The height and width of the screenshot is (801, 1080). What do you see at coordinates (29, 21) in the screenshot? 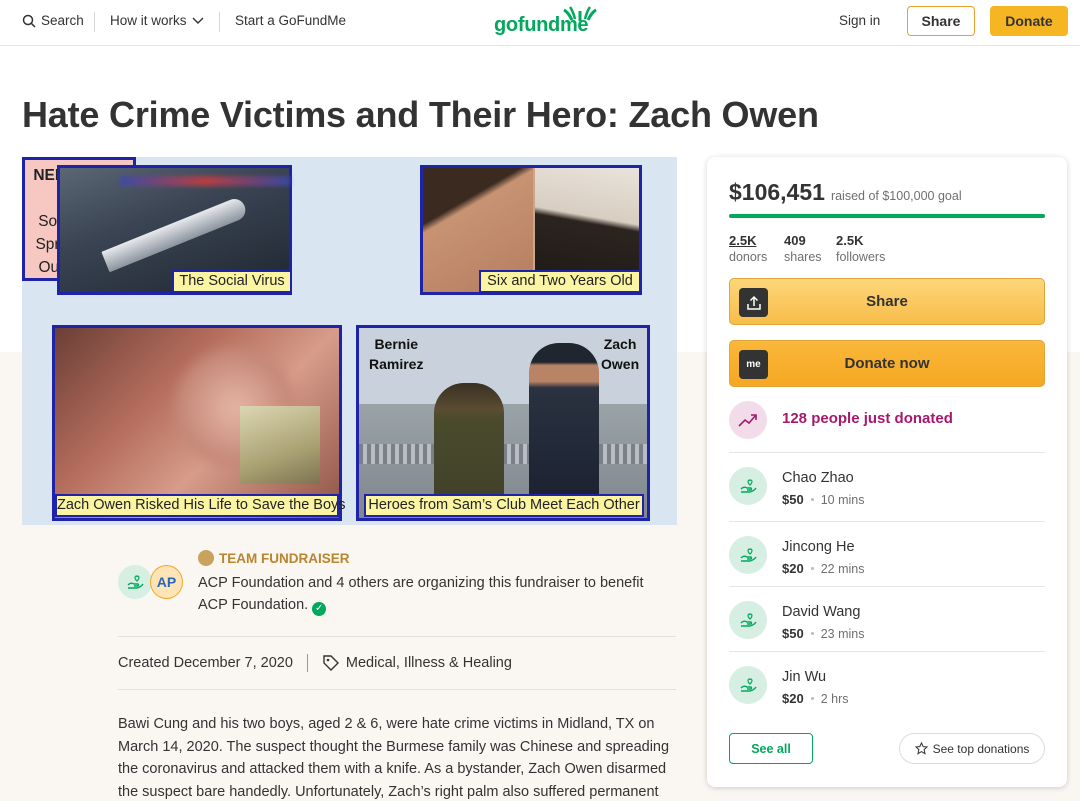
I see `search-icon` at bounding box center [29, 21].